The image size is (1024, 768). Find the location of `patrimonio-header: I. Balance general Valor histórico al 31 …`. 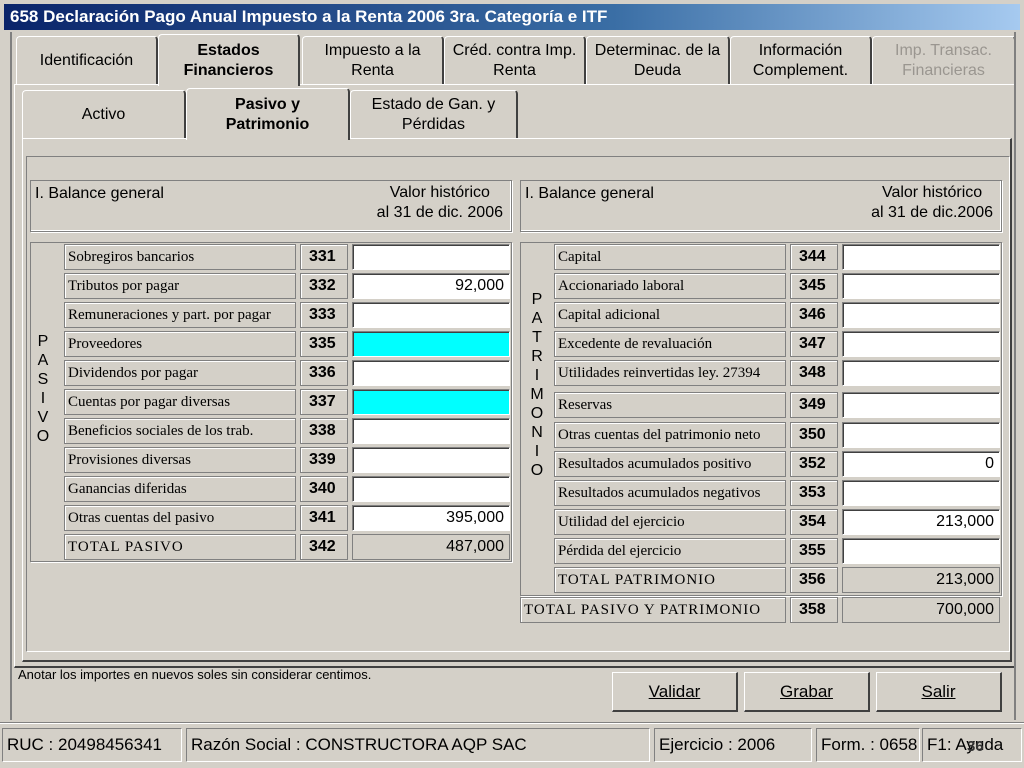

patrimonio-header: I. Balance general Valor histórico al 31 … is located at coordinates (761, 206).